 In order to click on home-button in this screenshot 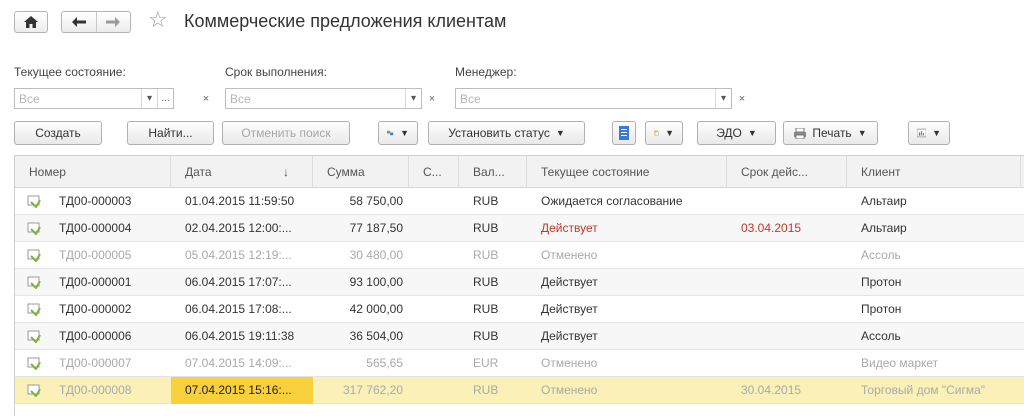, I will do `click(31, 22)`.